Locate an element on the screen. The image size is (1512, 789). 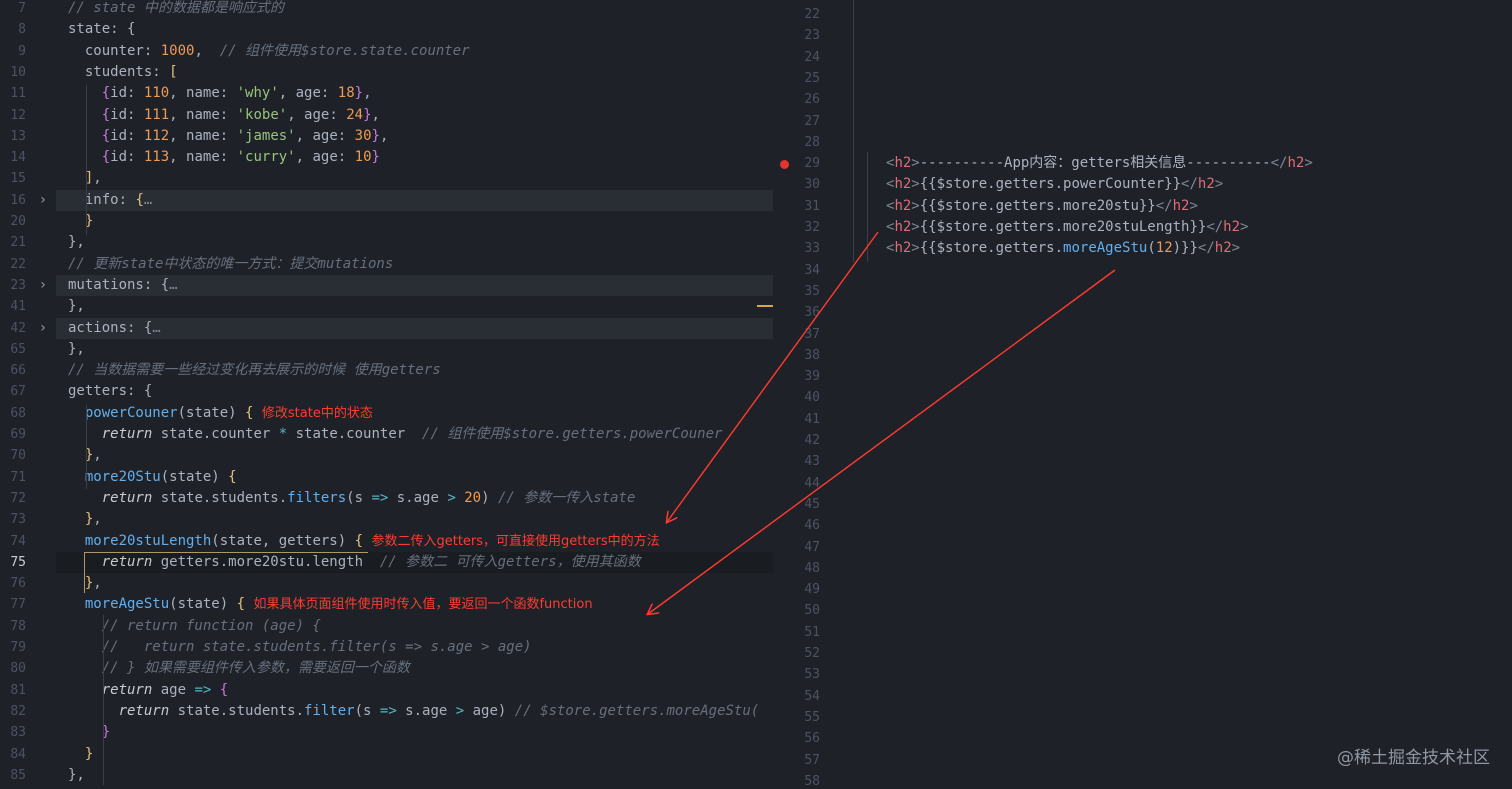
arrow-to-more20stuLength is located at coordinates (773, 376).